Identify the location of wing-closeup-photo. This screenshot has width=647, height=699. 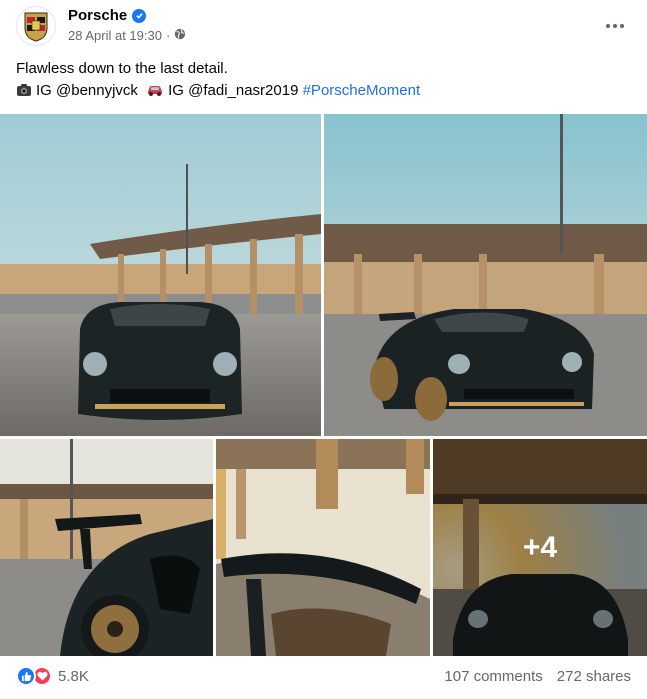
(323, 547).